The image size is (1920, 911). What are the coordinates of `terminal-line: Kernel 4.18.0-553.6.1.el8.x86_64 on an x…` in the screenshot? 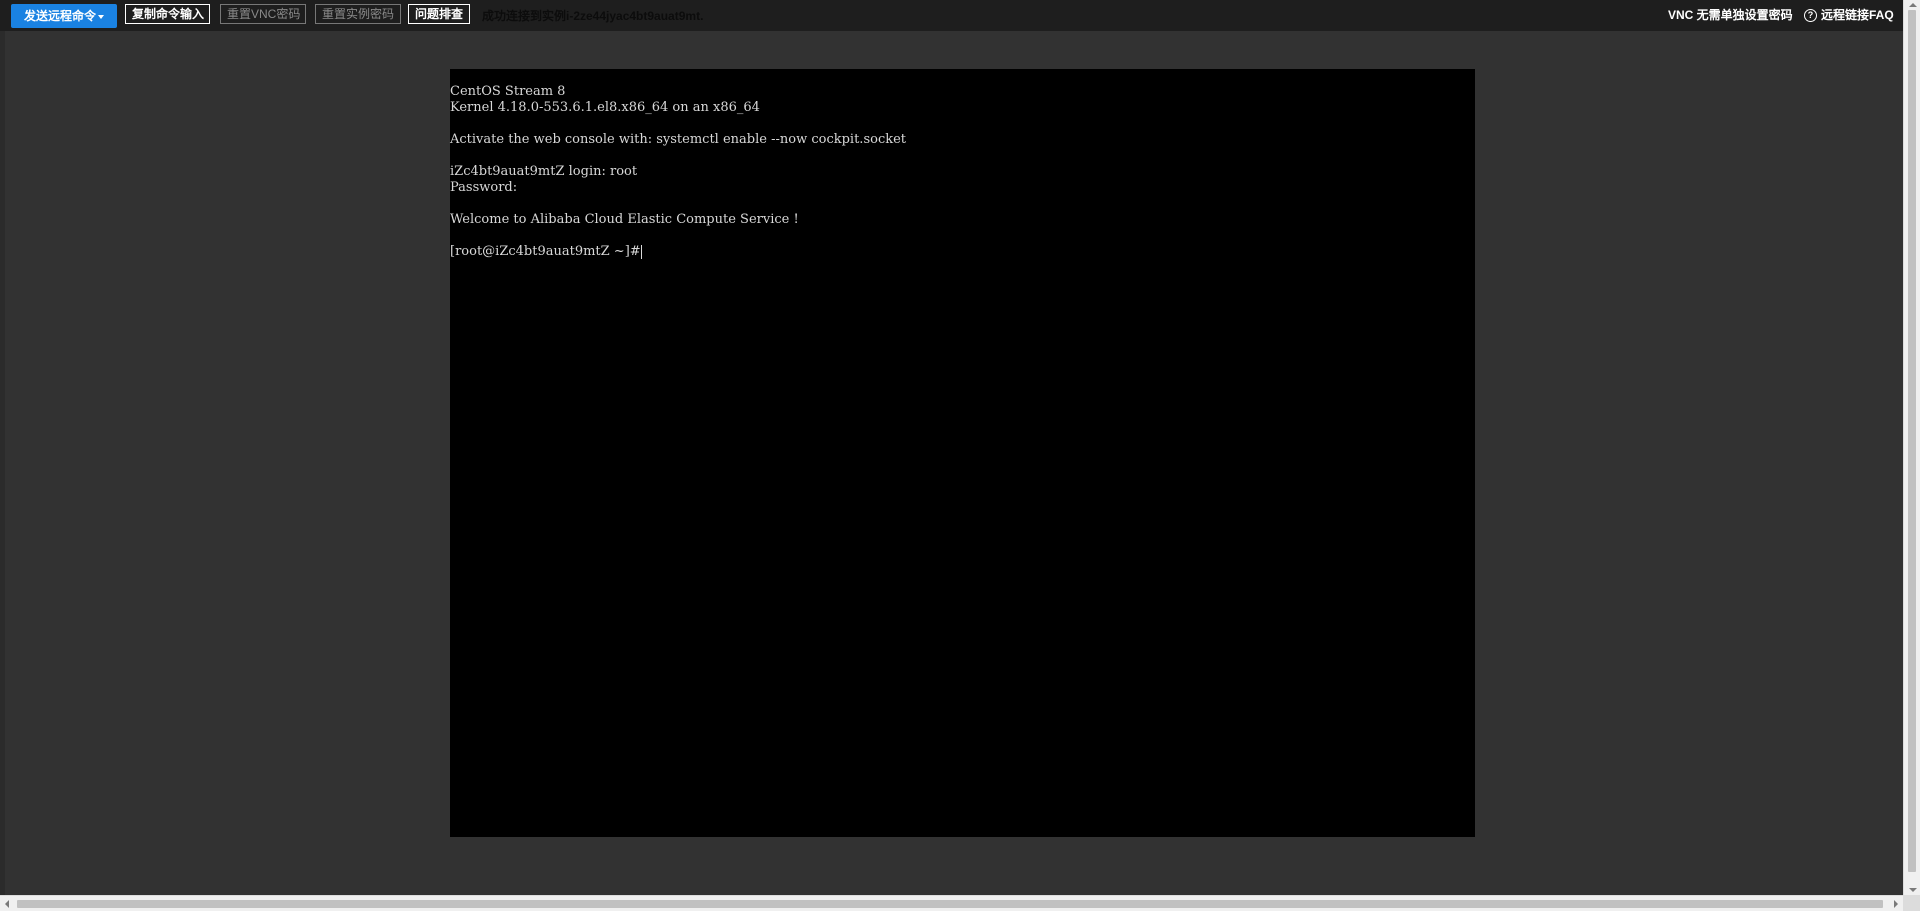 It's located at (605, 107).